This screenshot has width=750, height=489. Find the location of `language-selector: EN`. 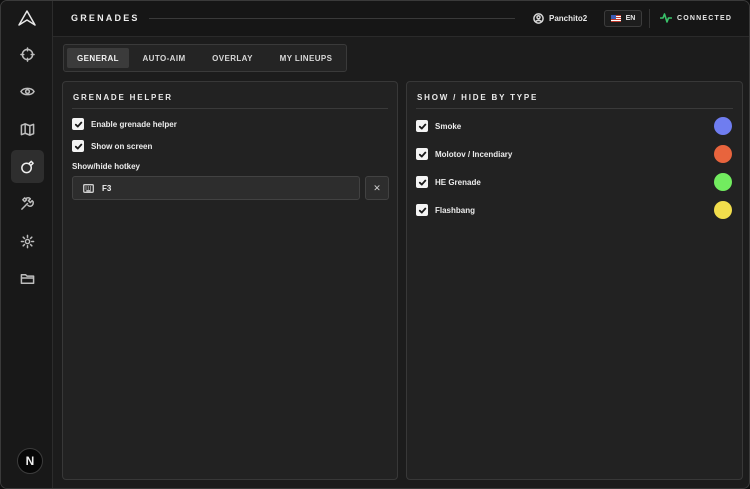

language-selector: EN is located at coordinates (623, 18).